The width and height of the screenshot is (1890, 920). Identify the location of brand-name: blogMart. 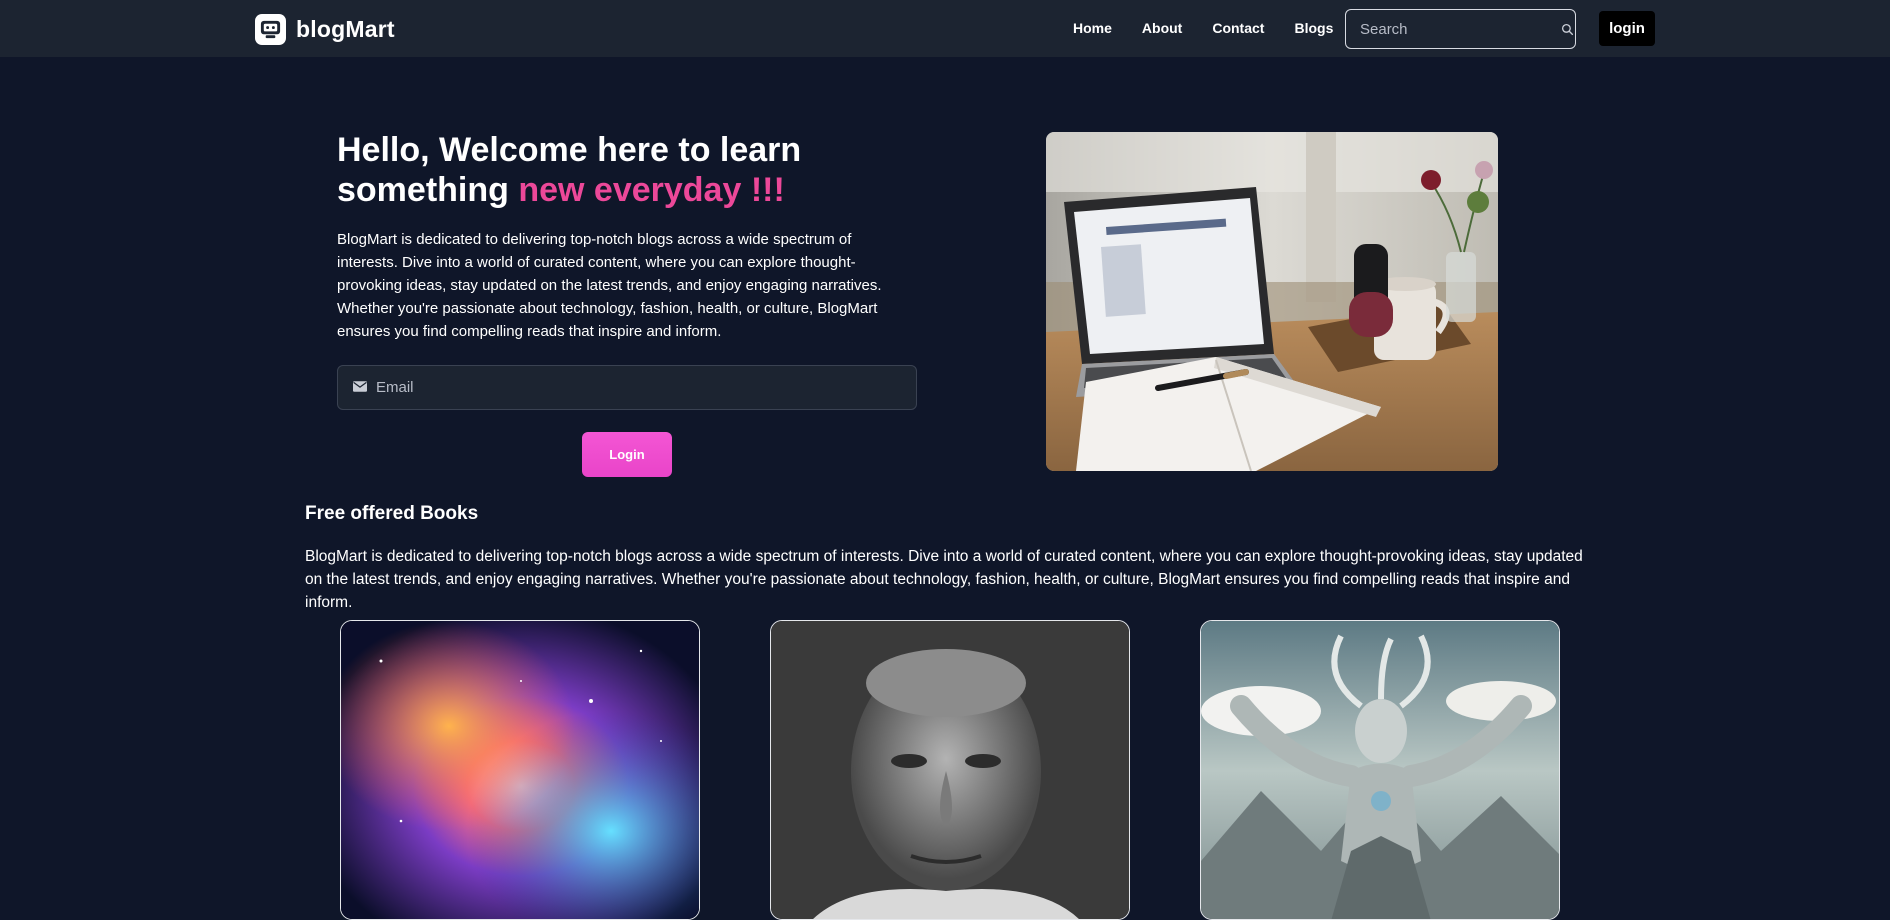
(345, 28).